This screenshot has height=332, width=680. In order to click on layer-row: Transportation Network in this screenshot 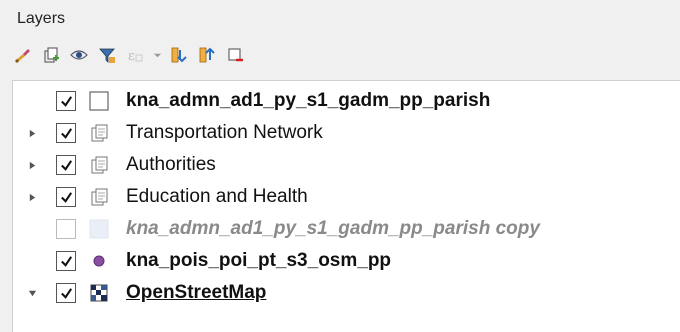, I will do `click(343, 133)`.